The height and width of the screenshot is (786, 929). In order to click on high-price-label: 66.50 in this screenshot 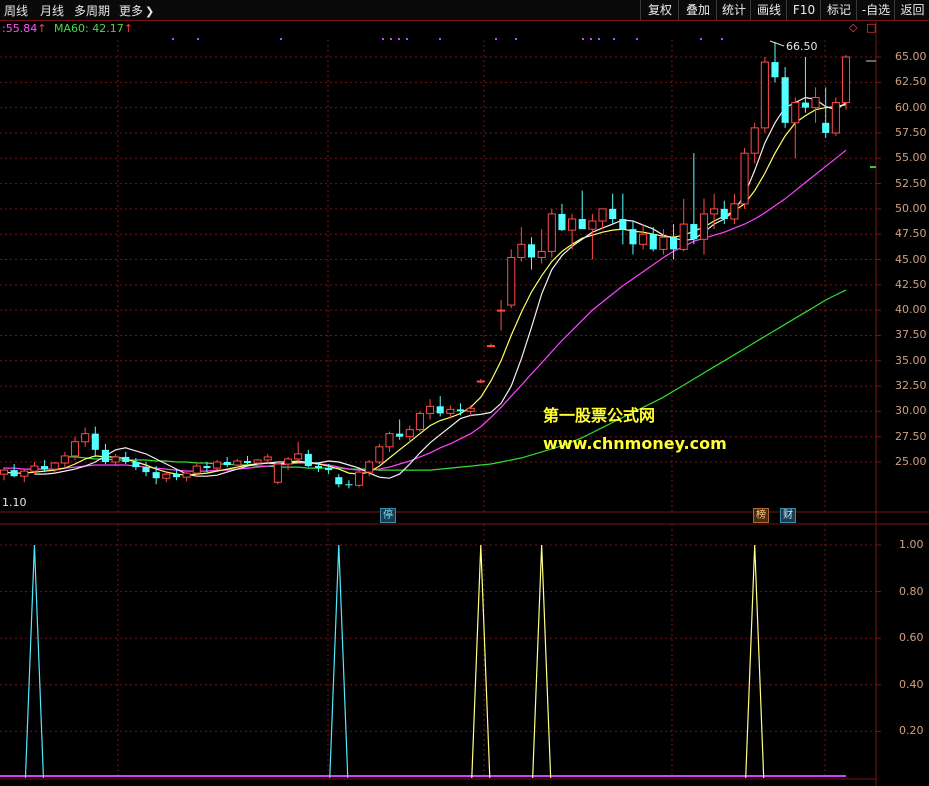, I will do `click(802, 46)`.